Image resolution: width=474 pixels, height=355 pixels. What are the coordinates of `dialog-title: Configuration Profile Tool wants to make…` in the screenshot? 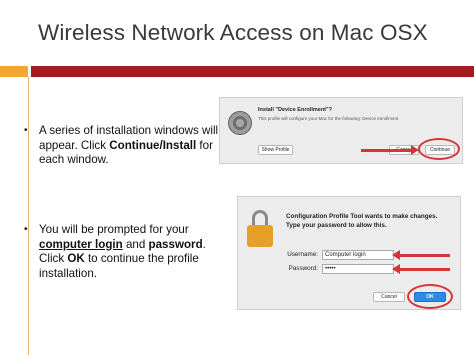 It's located at (362, 216).